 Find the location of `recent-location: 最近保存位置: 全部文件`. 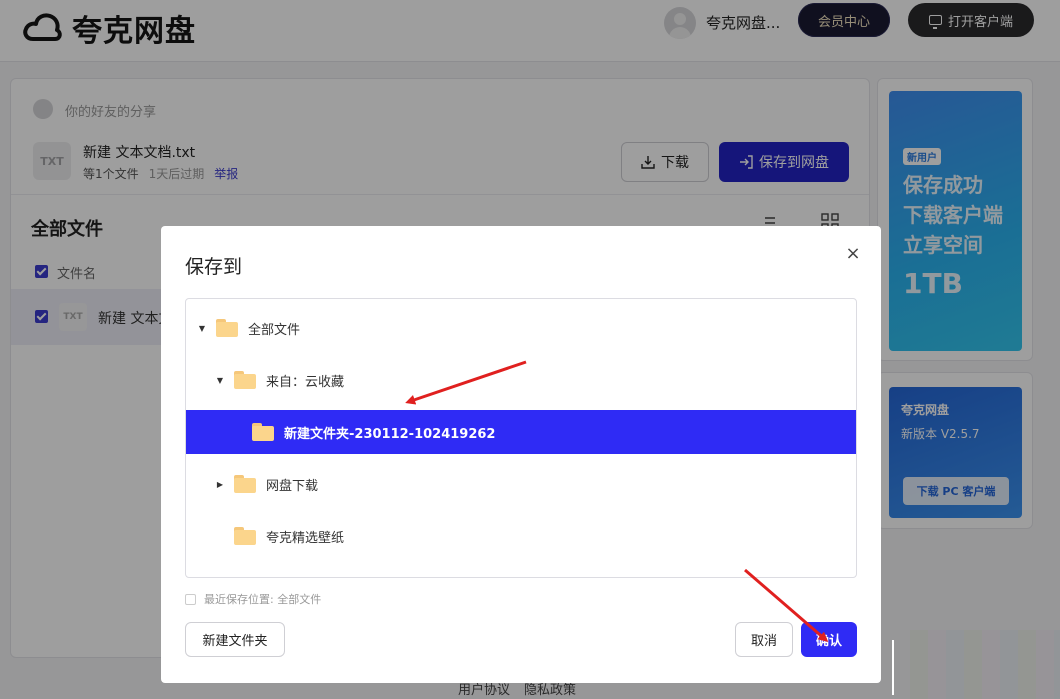

recent-location: 最近保存位置: 全部文件 is located at coordinates (253, 599).